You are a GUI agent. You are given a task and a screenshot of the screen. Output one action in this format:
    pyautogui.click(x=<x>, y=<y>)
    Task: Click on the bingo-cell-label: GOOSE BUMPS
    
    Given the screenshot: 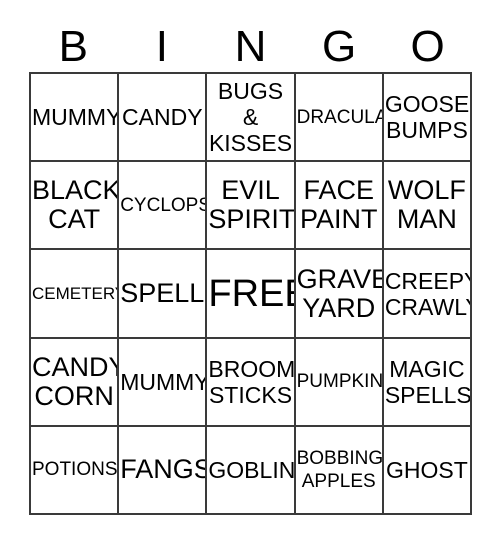 What is the action you would take?
    pyautogui.click(x=427, y=117)
    